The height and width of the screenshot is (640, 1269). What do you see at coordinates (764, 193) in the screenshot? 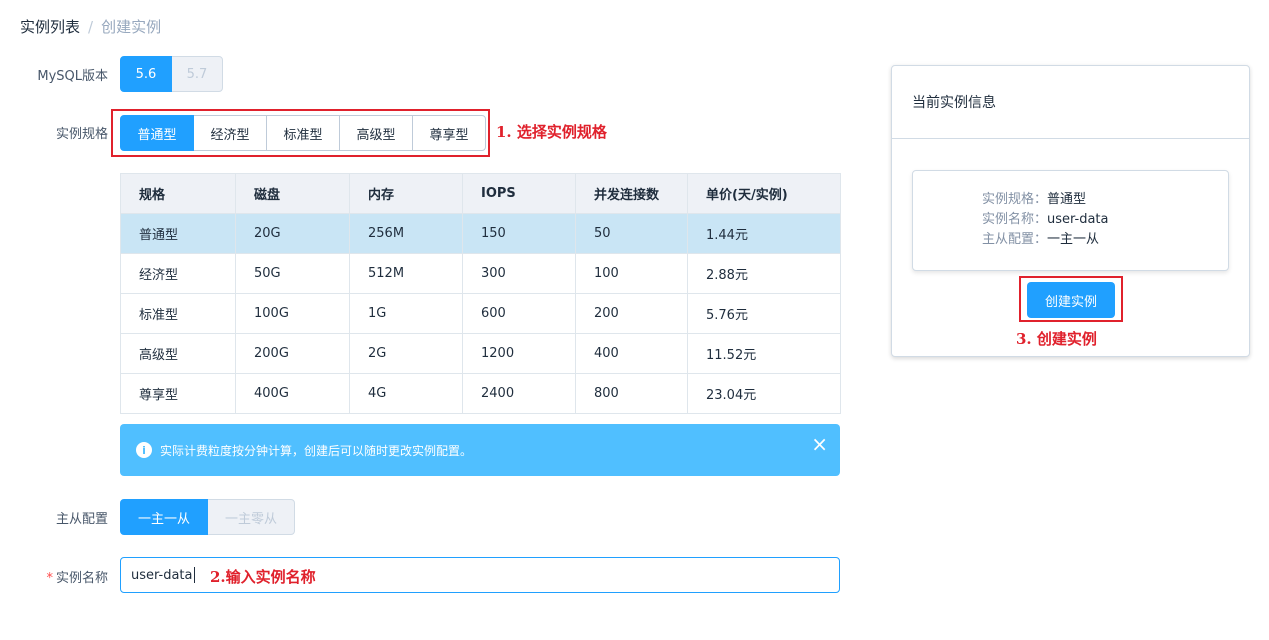
I see `table-header-cell: 单价(天/实例)` at bounding box center [764, 193].